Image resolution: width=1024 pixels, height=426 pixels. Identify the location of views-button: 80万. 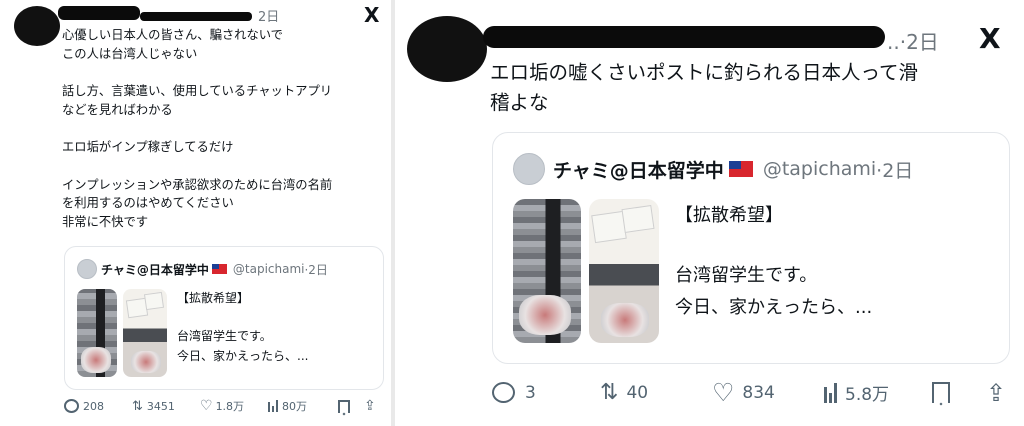
(303, 406).